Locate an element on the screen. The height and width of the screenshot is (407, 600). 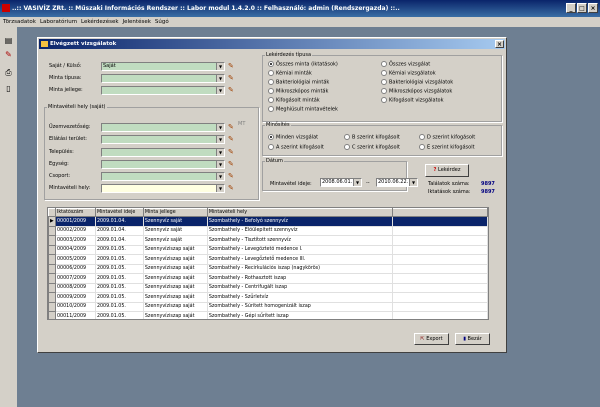
col-header-mintavetel-ideje: Mintavétel ideje is located at coordinates (119, 212).